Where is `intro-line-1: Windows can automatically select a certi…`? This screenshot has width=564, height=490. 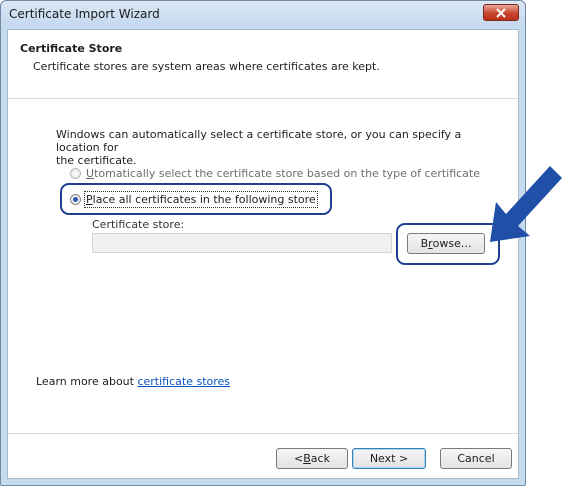
intro-line-1: Windows can automatically select a certi… is located at coordinates (259, 141).